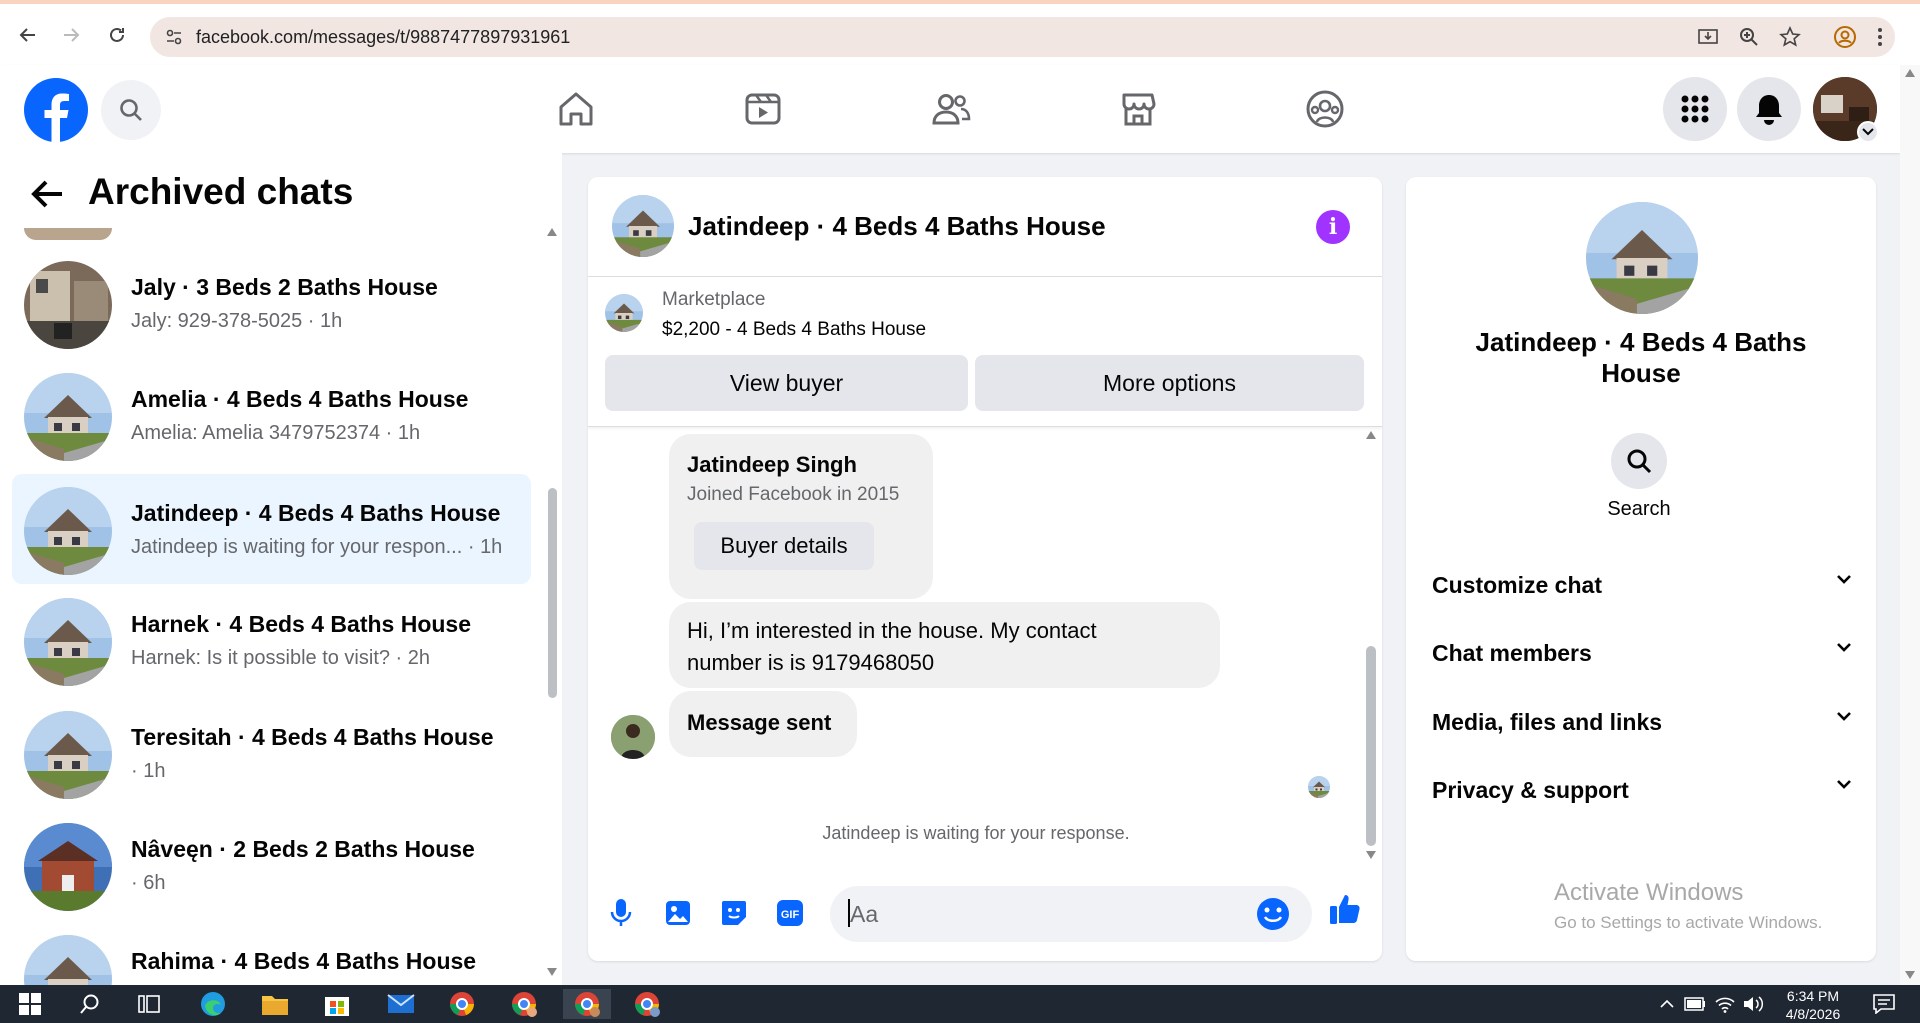  I want to click on search-icon, so click(131, 110).